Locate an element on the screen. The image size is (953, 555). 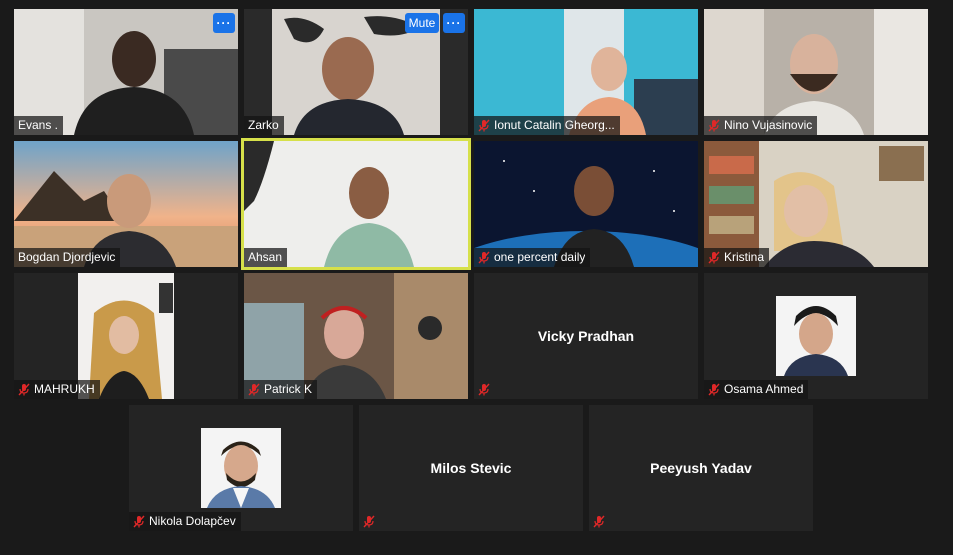
participant-tile-ahsan: Ahsan is located at coordinates (356, 204).